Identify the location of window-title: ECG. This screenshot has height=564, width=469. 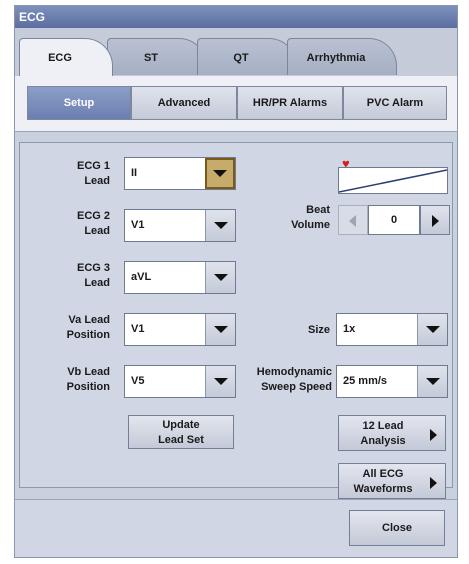
(236, 17).